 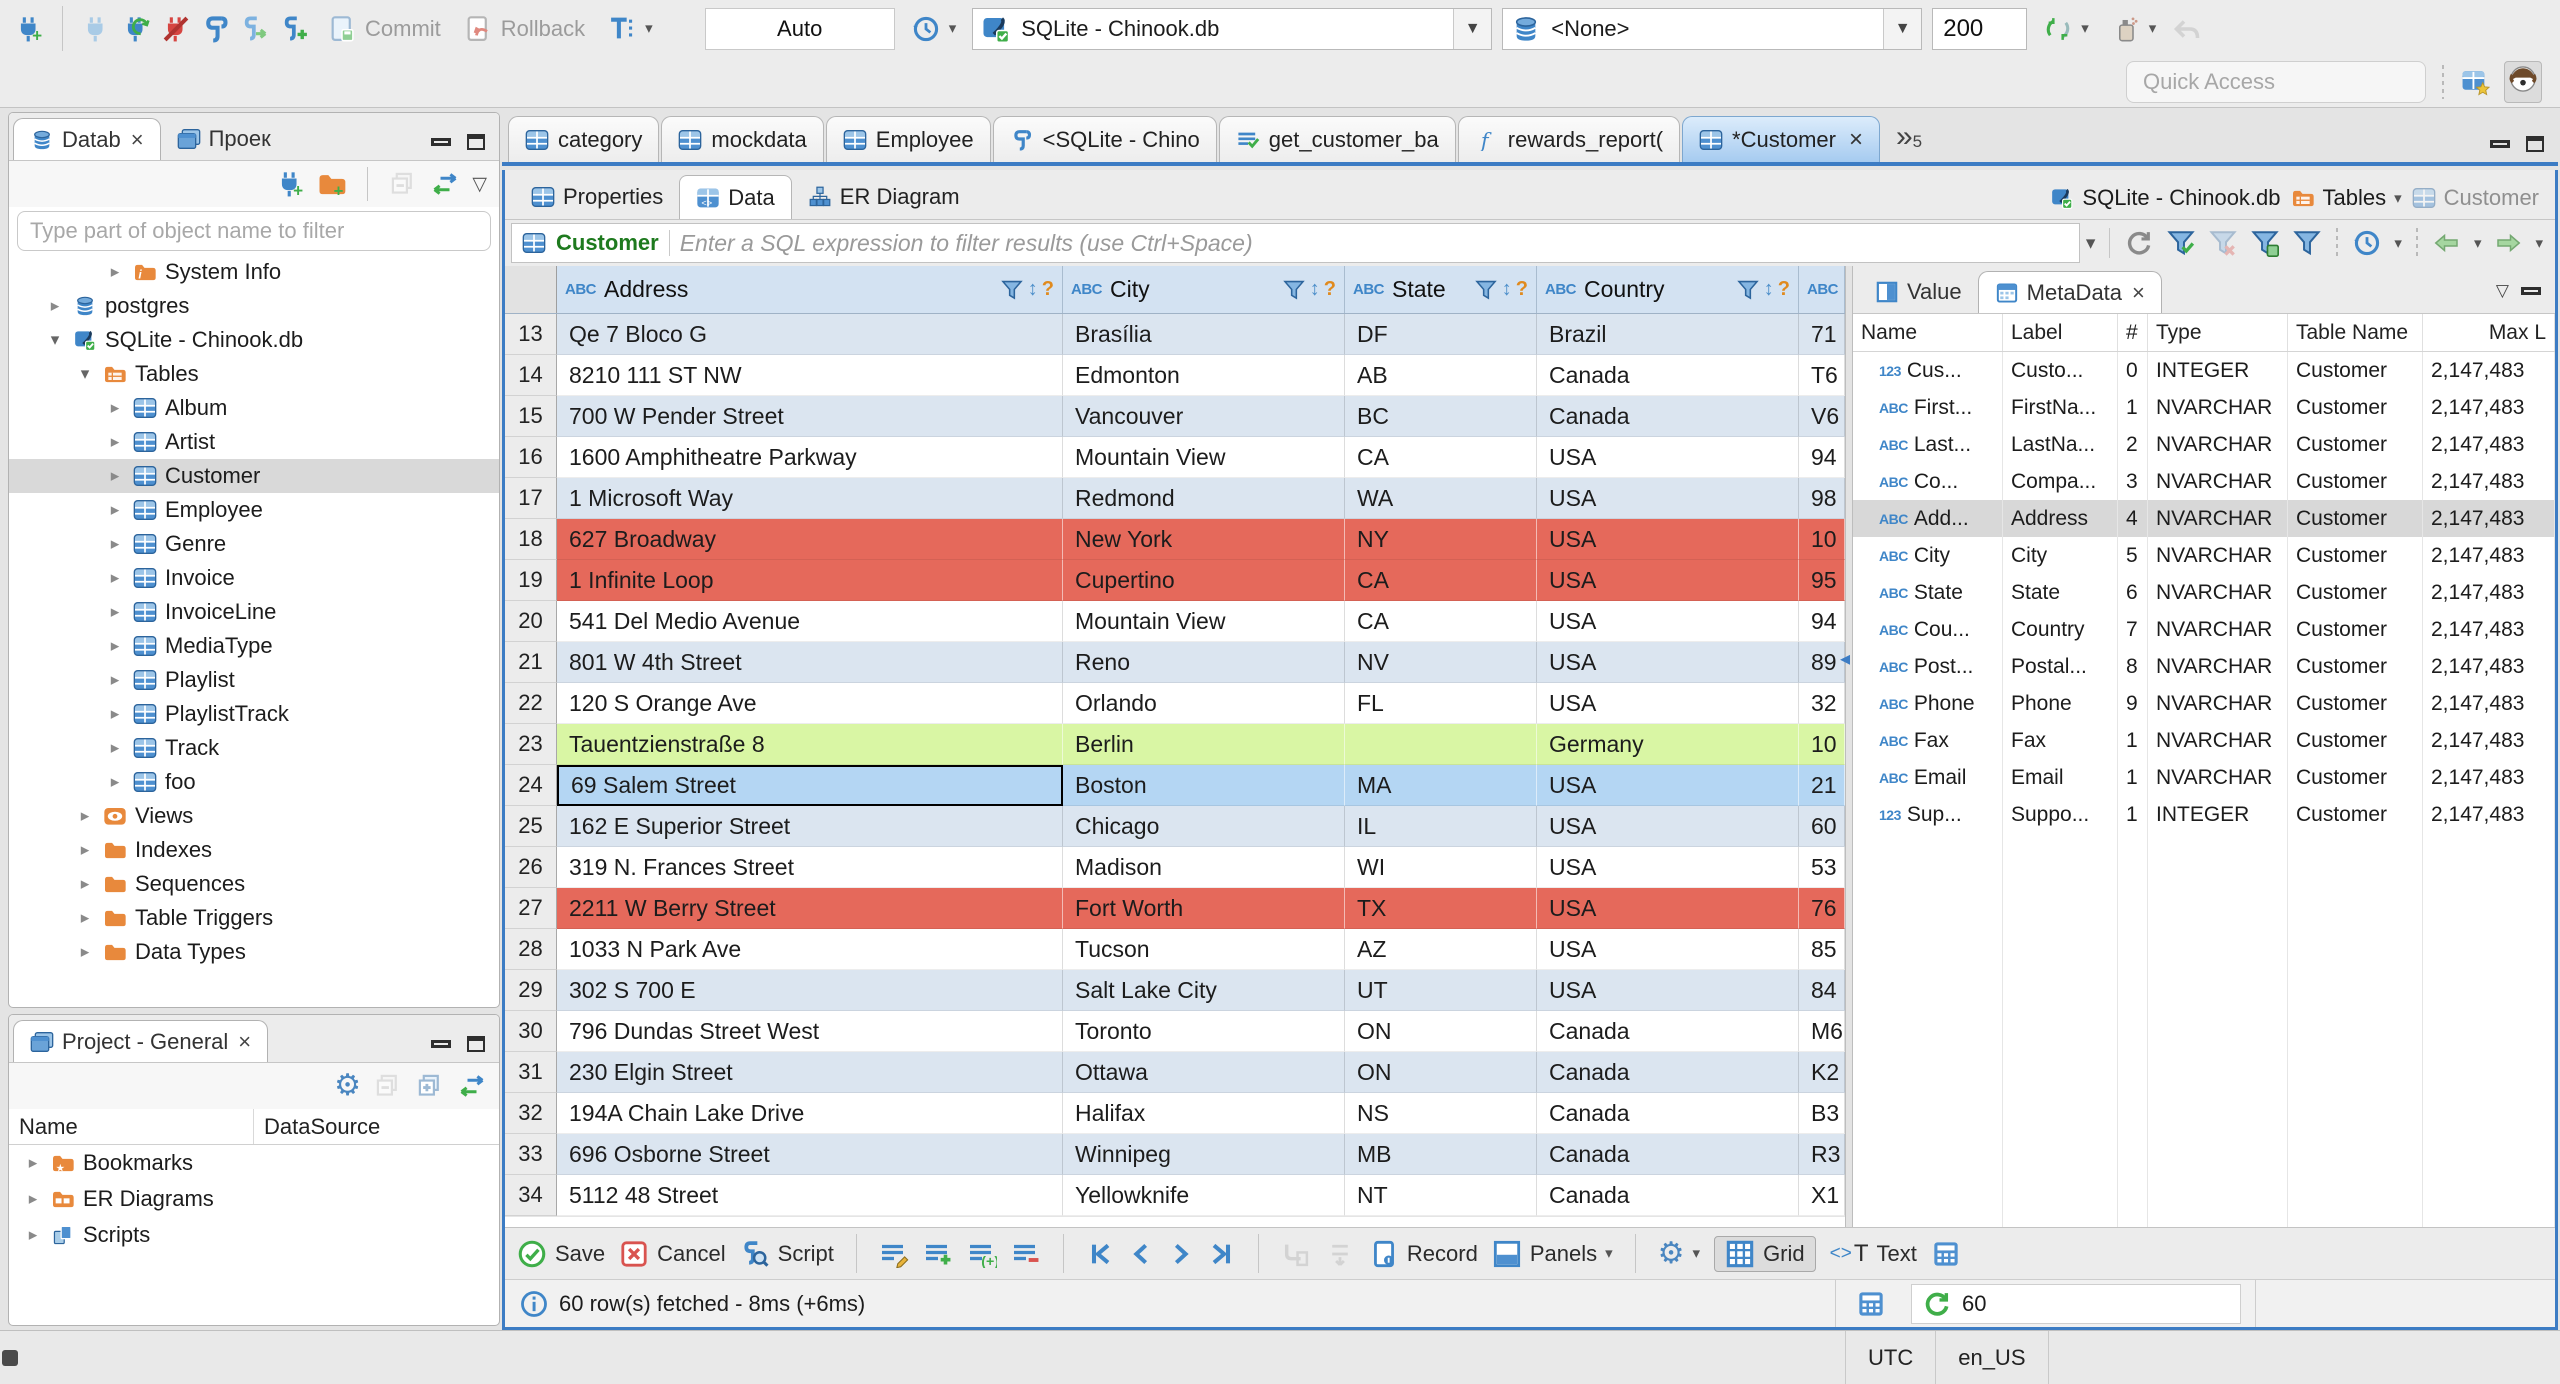 I want to click on table-row: 29 302 S 700 E Salt Lake City UT USA 84, so click(x=1175, y=990).